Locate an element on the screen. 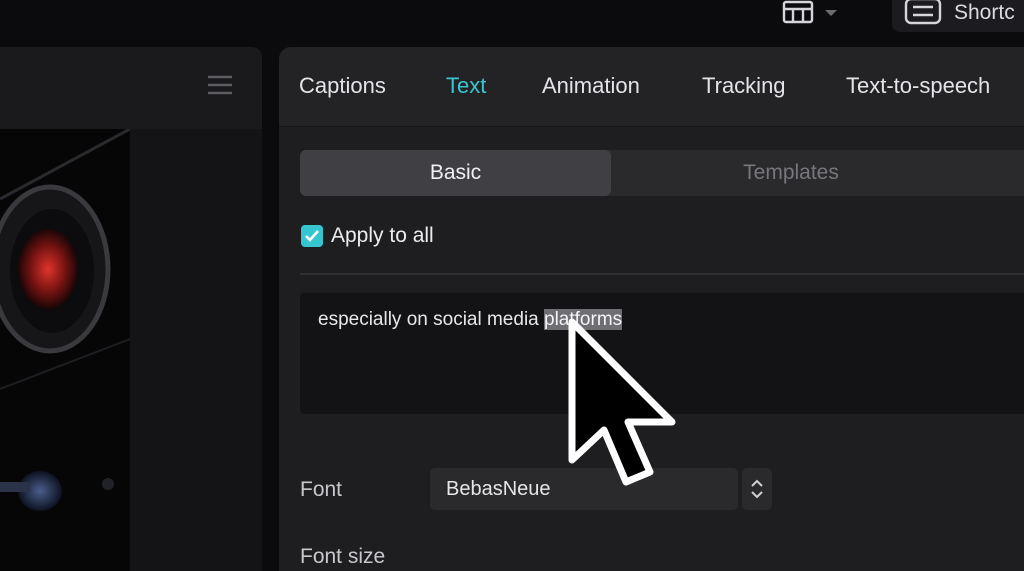 The image size is (1024, 571). layout-switch-button is located at coordinates (813, 14).